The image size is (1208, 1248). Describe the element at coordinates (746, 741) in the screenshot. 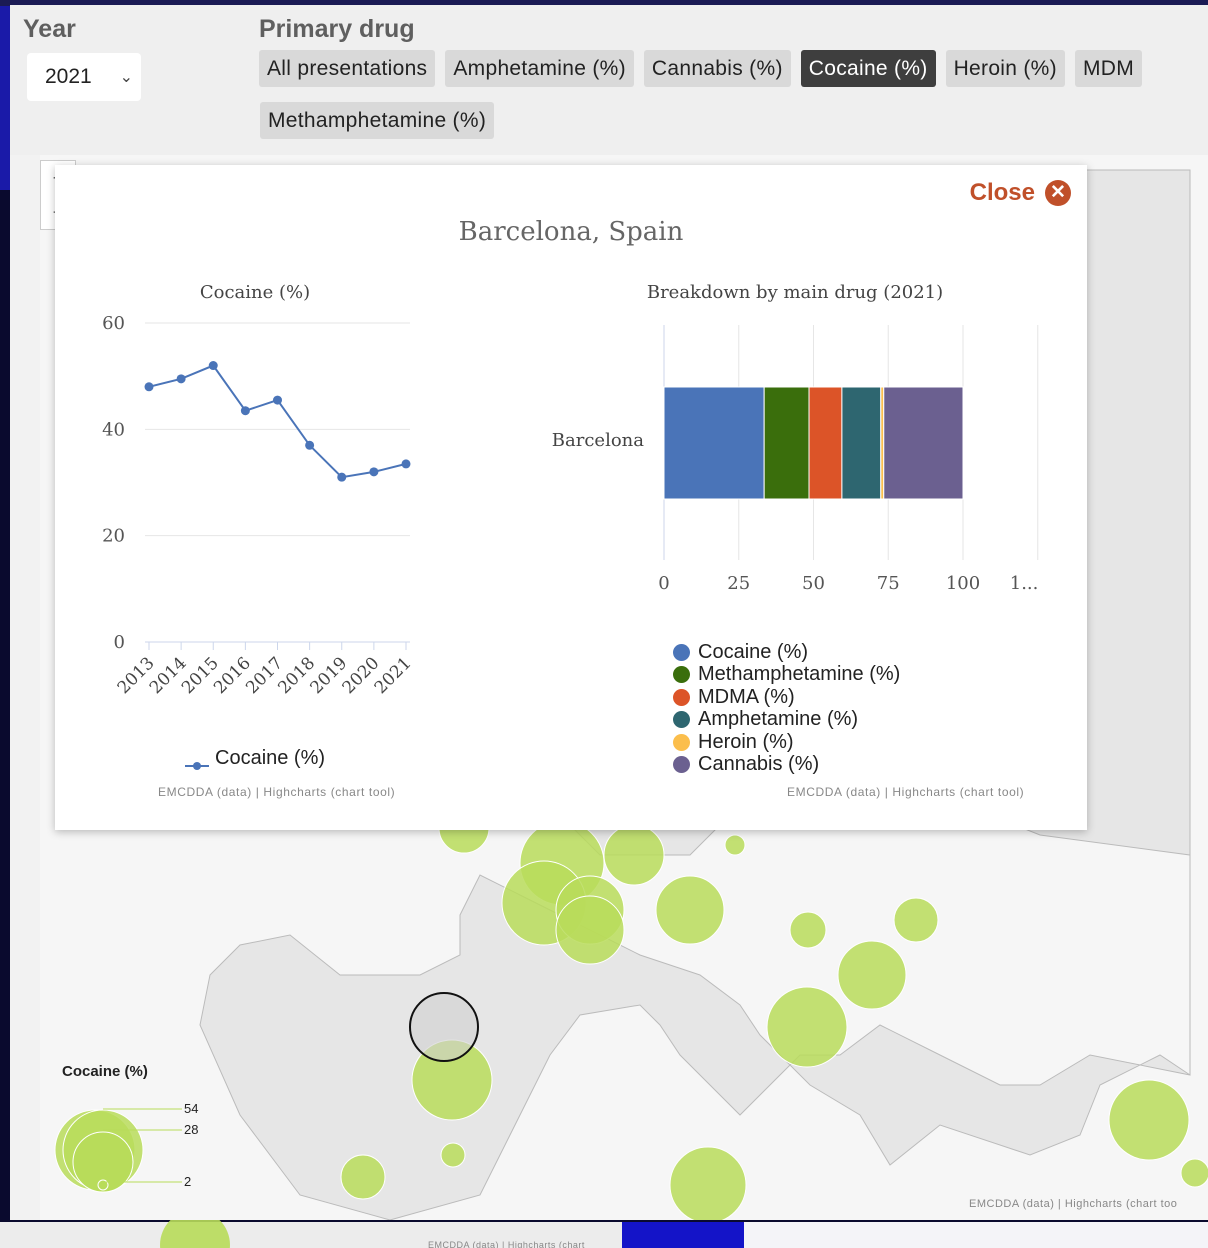

I see `bar-legend-label: Heroin (%)` at that location.